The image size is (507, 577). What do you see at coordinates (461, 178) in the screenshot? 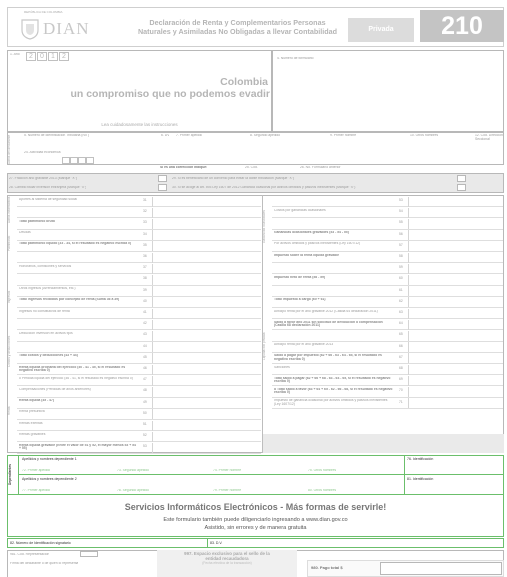
I see `convenio-checkbox` at bounding box center [461, 178].